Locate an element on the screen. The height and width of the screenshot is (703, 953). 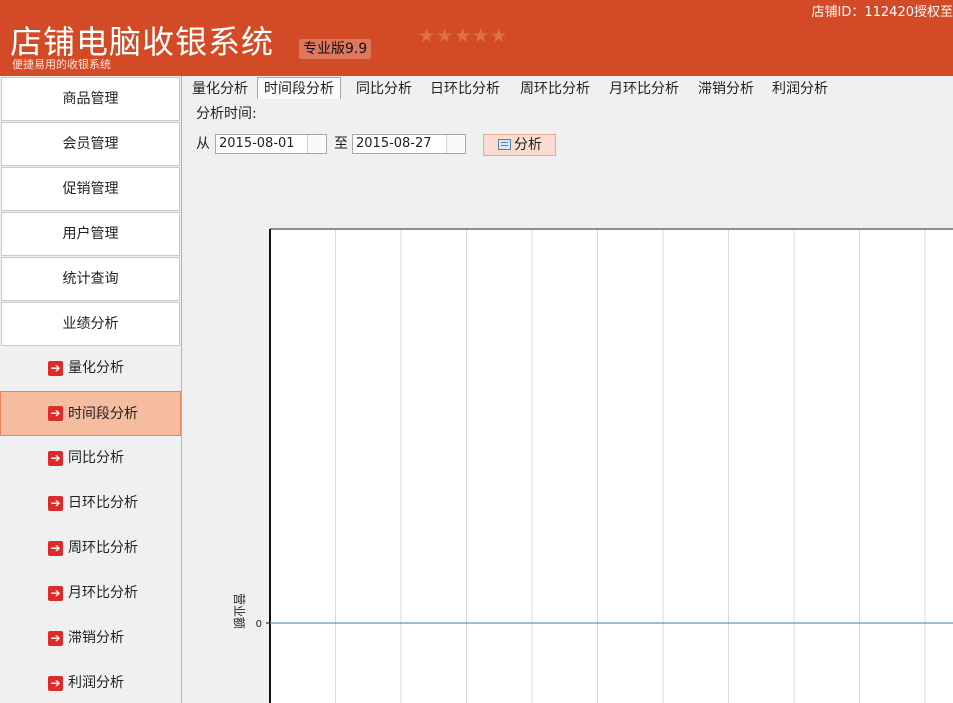
sidebar-item-user-management: 用户管理 is located at coordinates (90, 234).